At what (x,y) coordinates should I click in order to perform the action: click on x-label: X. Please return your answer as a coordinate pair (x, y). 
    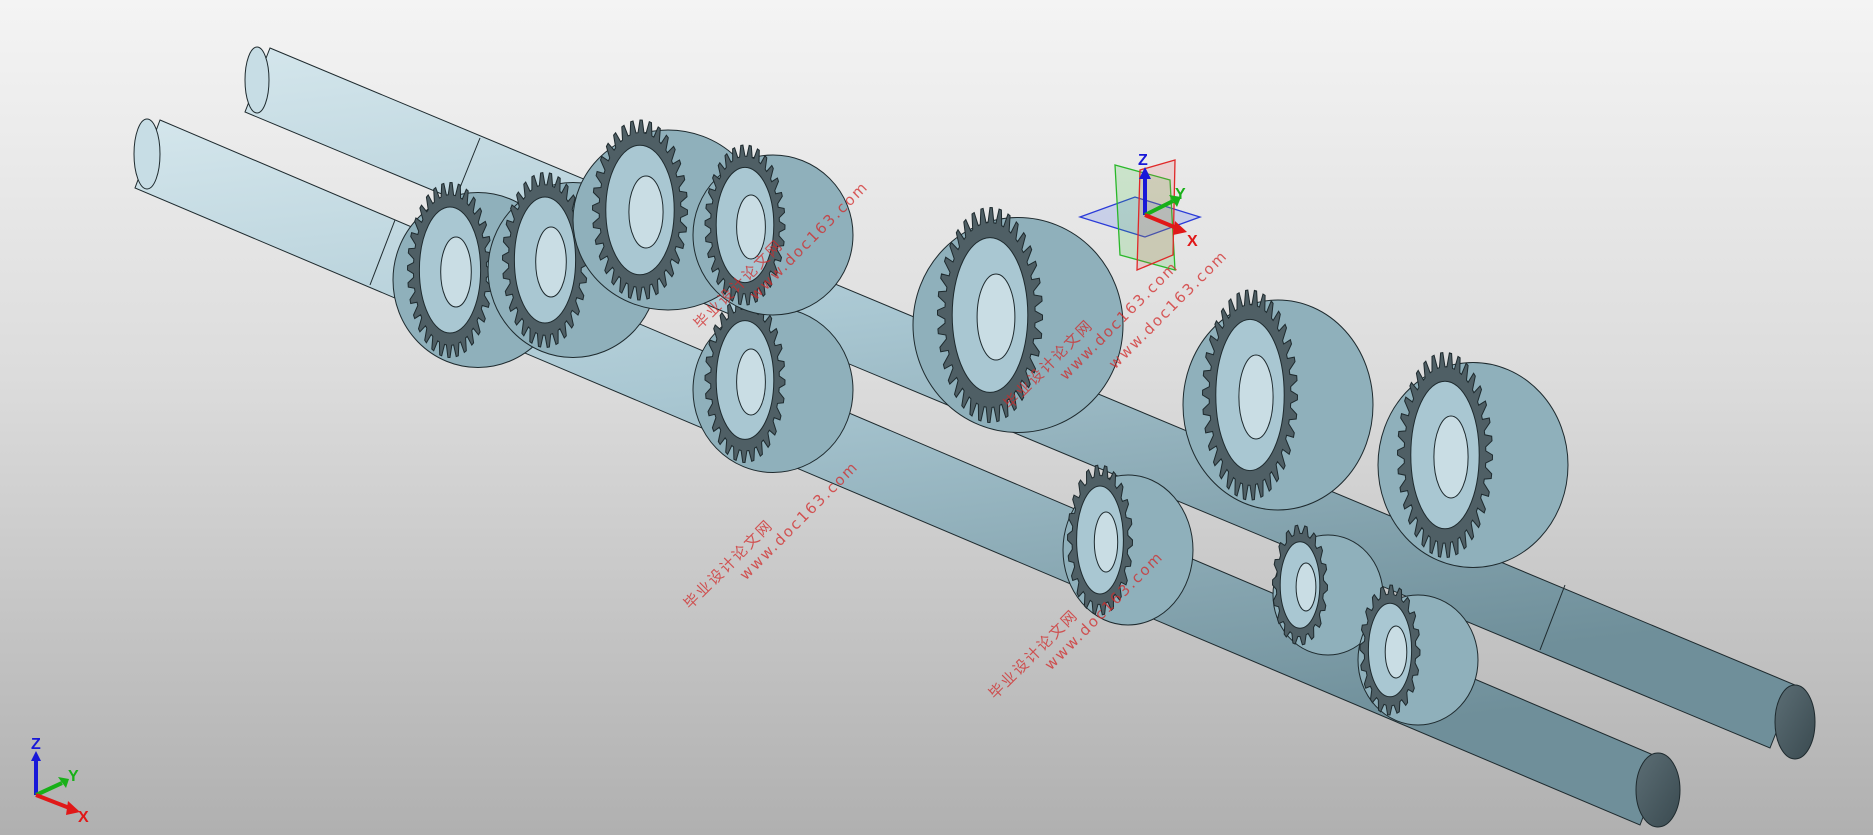
    Looking at the image, I should click on (1192, 241).